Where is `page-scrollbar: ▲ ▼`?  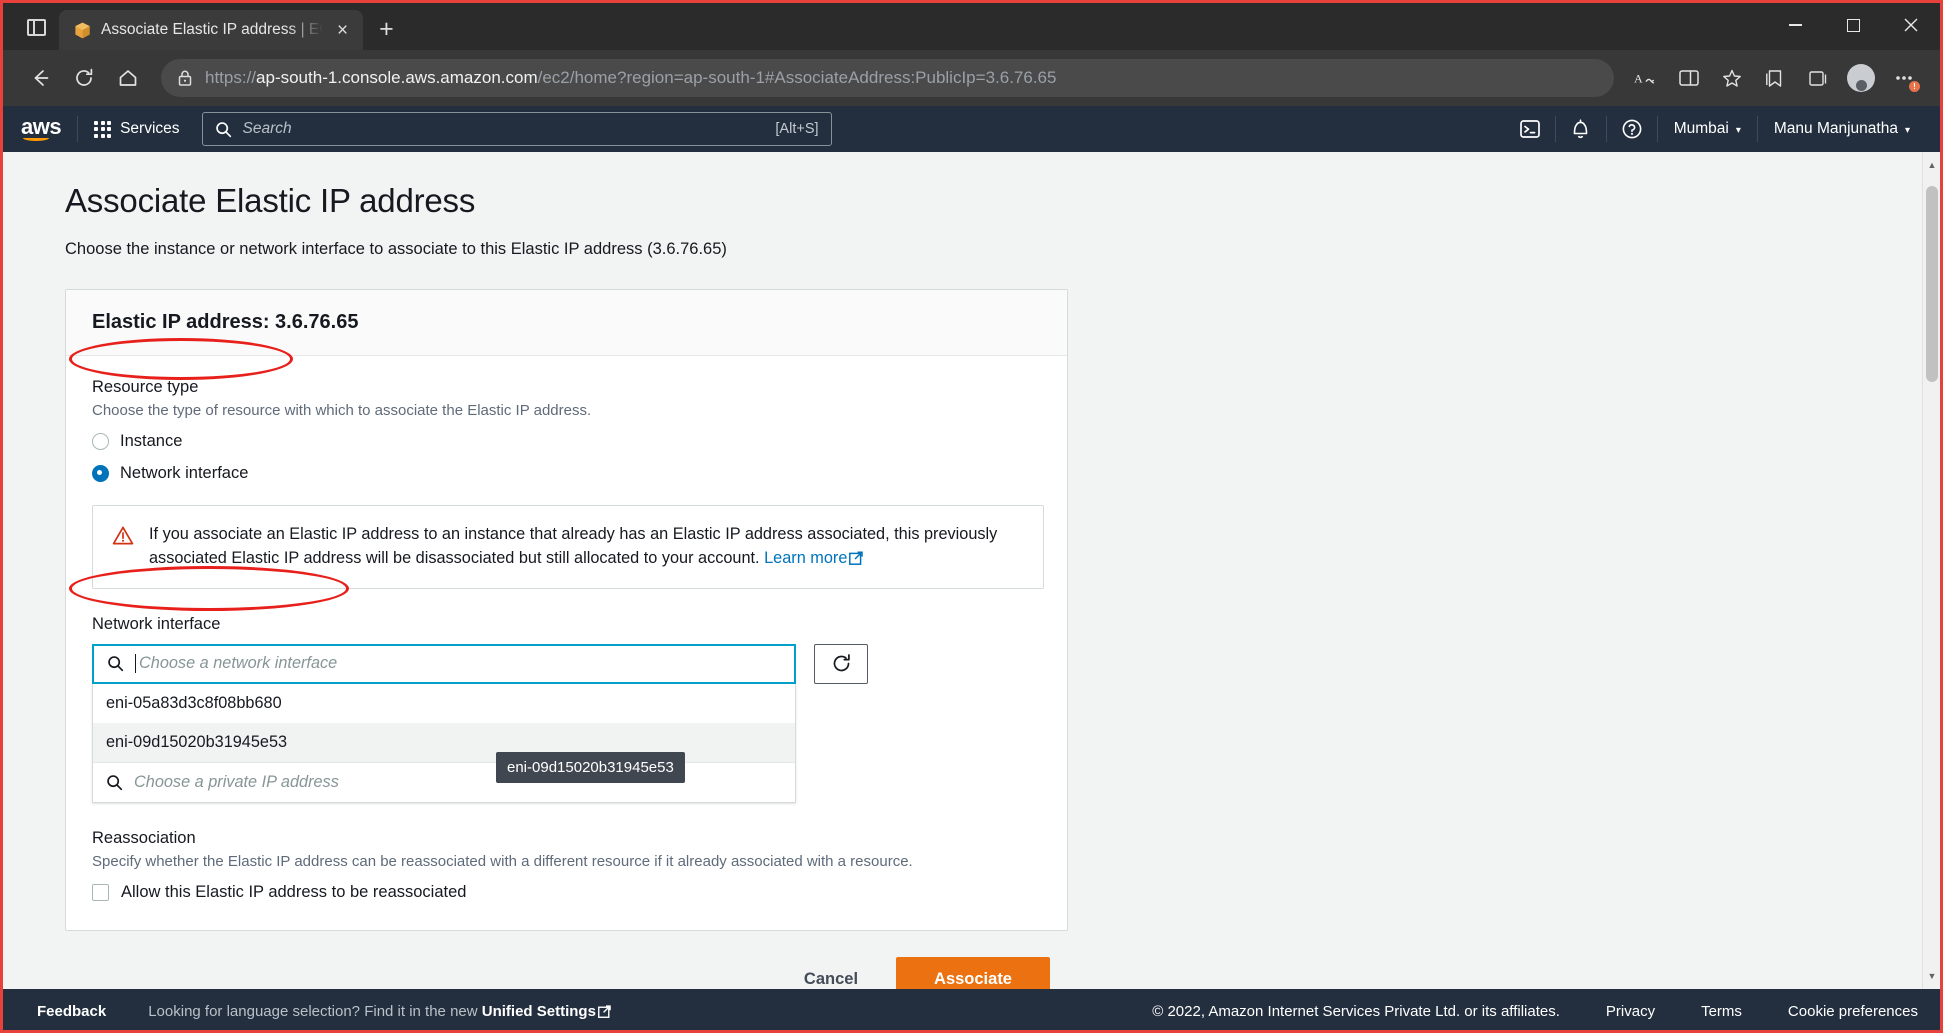
page-scrollbar: ▲ ▼ is located at coordinates (1931, 570).